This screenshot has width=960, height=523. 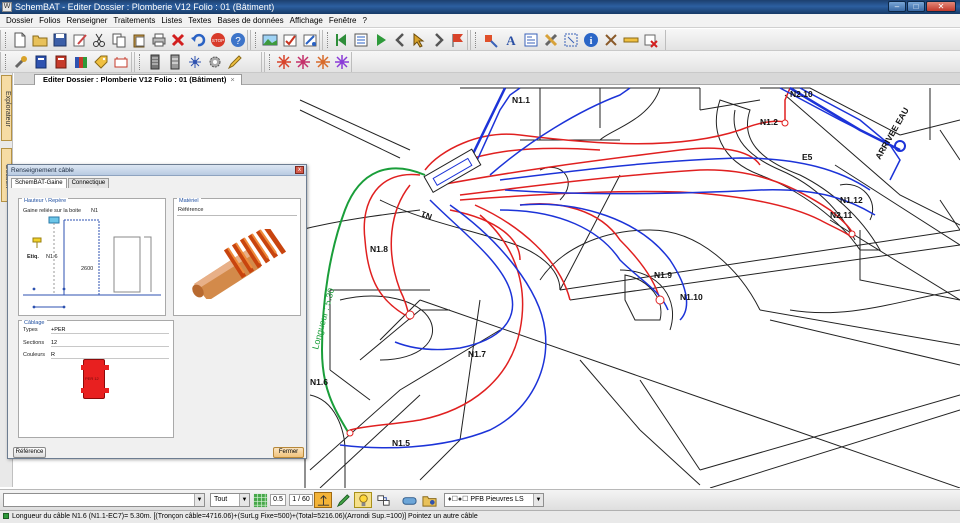 I want to click on undo-icon, so click(x=198, y=40).